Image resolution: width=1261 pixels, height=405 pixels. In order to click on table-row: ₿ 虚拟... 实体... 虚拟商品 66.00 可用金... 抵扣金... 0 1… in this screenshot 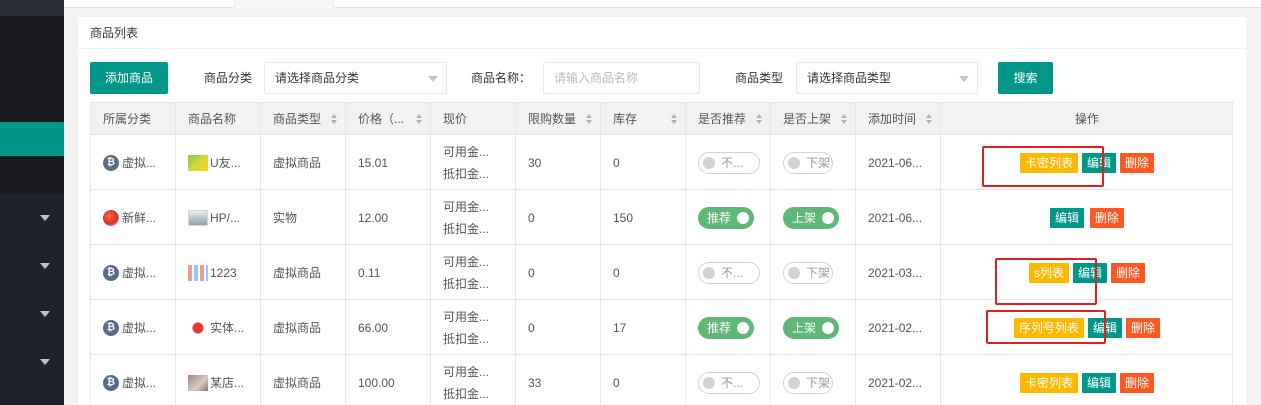, I will do `click(661, 327)`.